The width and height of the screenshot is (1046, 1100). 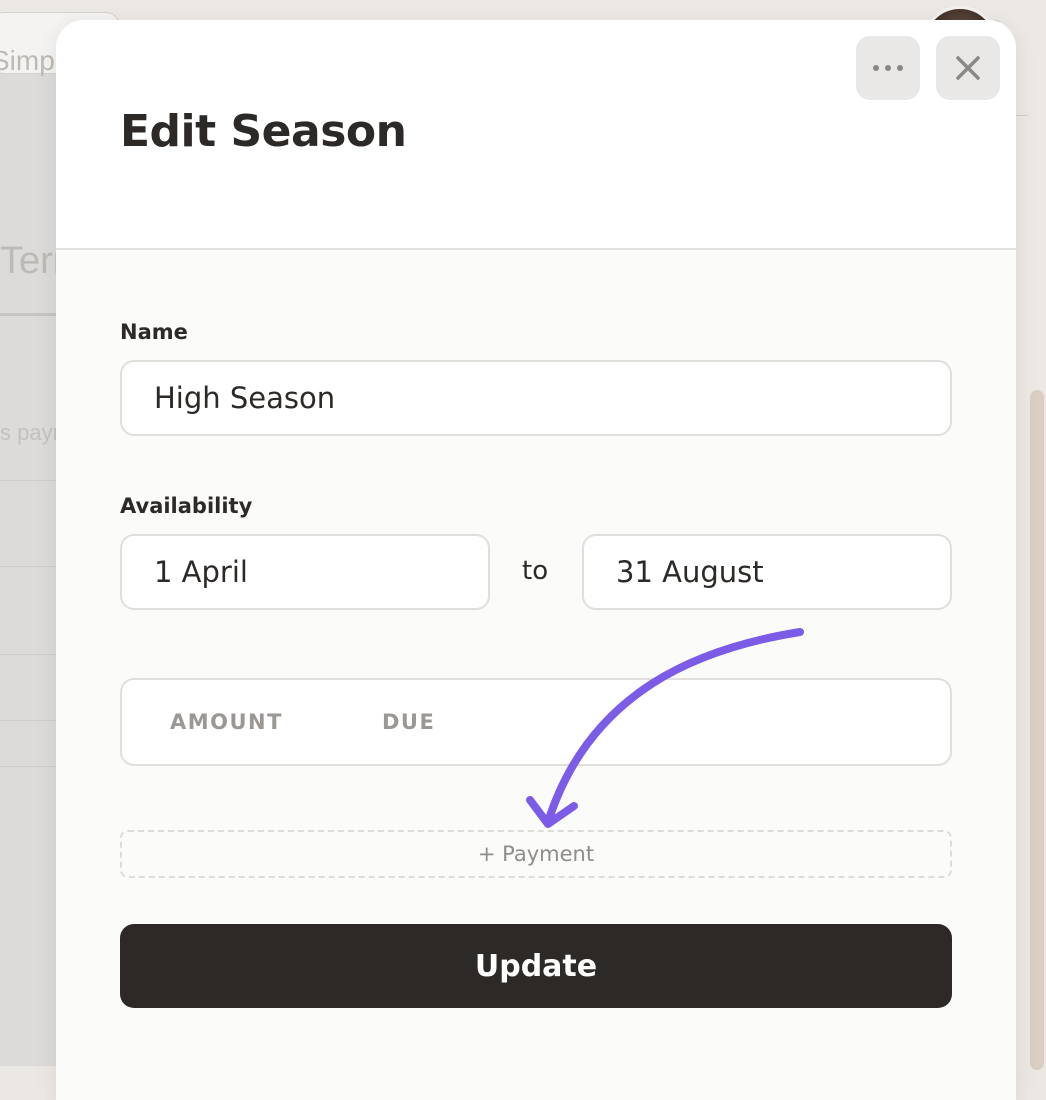 I want to click on close-button, so click(x=968, y=68).